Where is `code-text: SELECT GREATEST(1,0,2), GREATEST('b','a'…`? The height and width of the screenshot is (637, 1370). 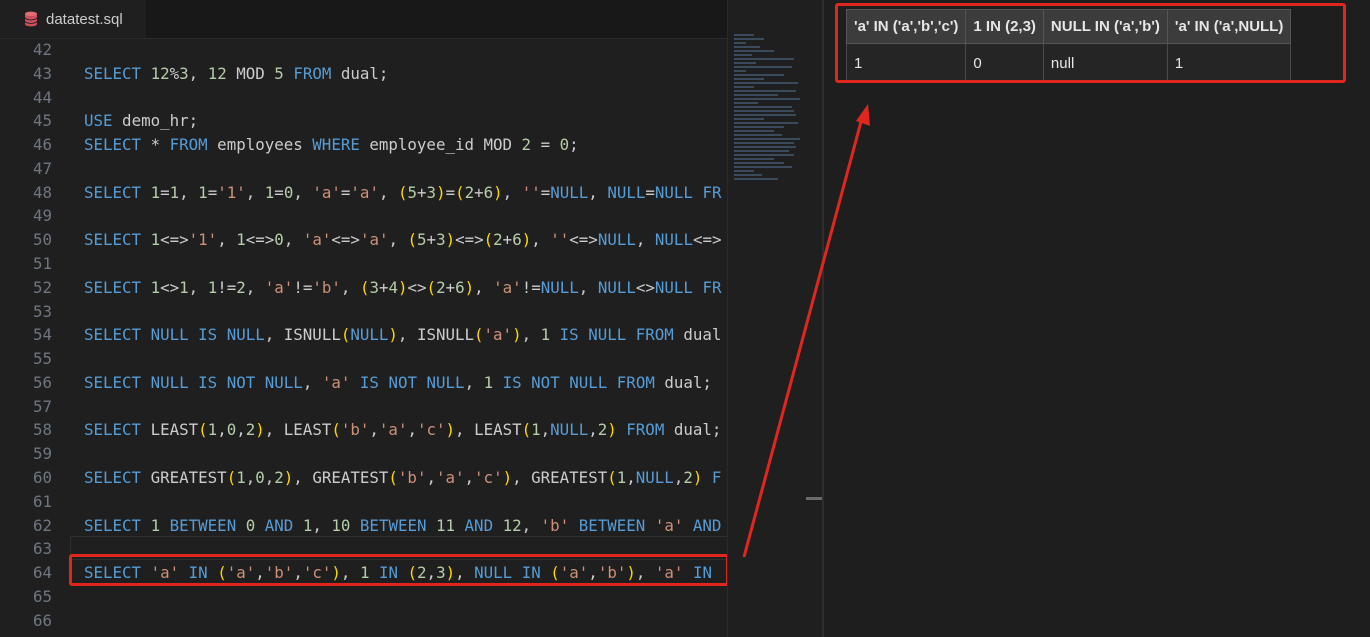 code-text: SELECT GREATEST(1,0,2), GREATEST('b','a'… is located at coordinates (402, 478).